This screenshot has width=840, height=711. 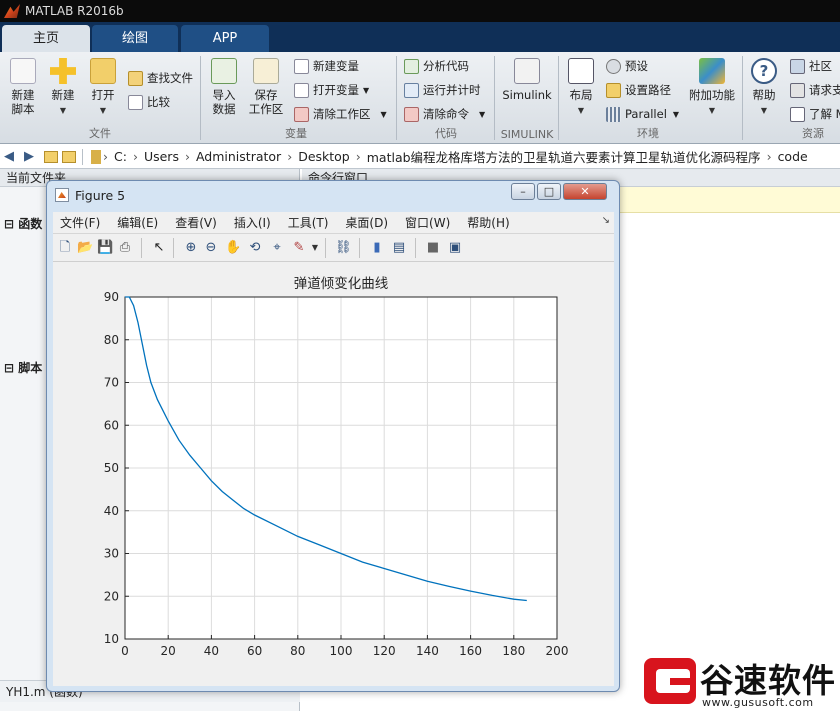 What do you see at coordinates (225, 38) in the screenshot?
I see `tab-apps: APP` at bounding box center [225, 38].